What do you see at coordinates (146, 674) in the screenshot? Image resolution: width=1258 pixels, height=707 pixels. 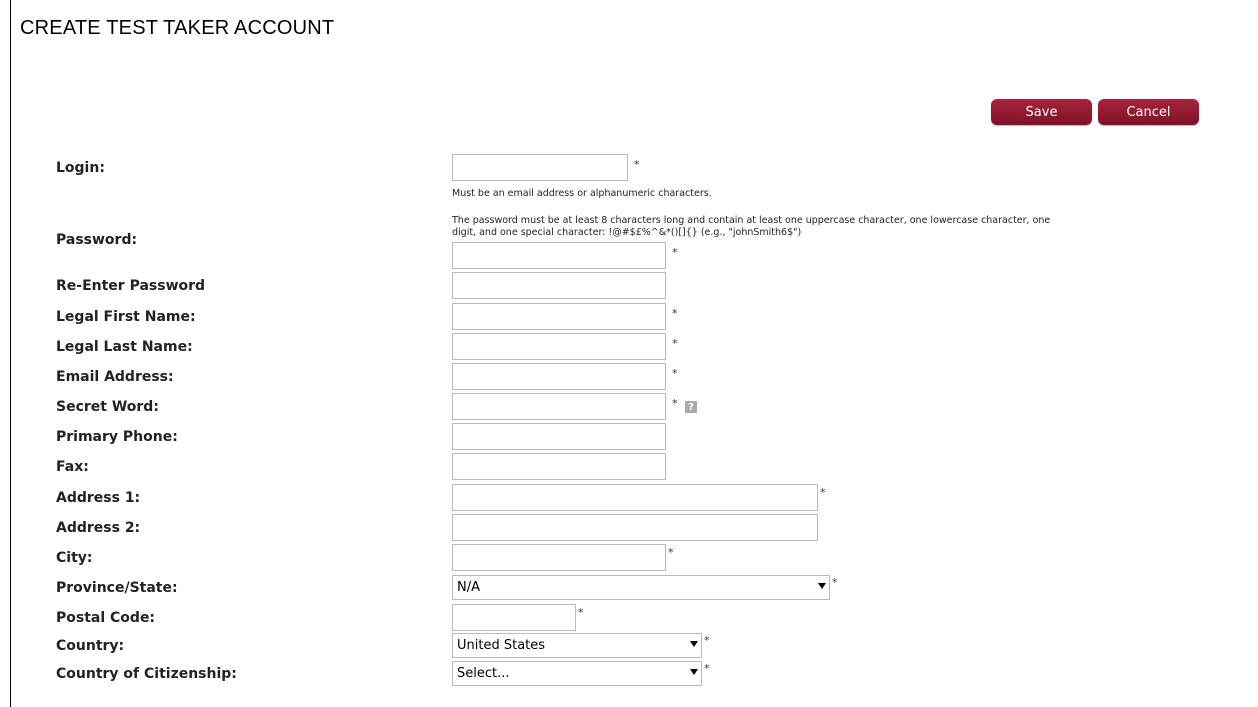 I see `citizenship-label: Country of Citizenship:` at bounding box center [146, 674].